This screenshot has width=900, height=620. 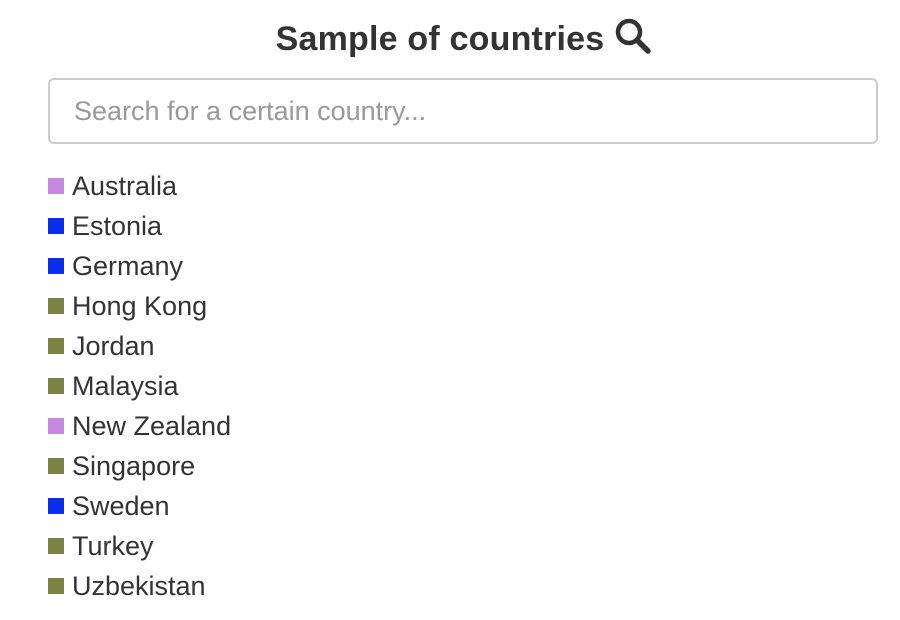 I want to click on list-item: Sweden, so click(x=139, y=506).